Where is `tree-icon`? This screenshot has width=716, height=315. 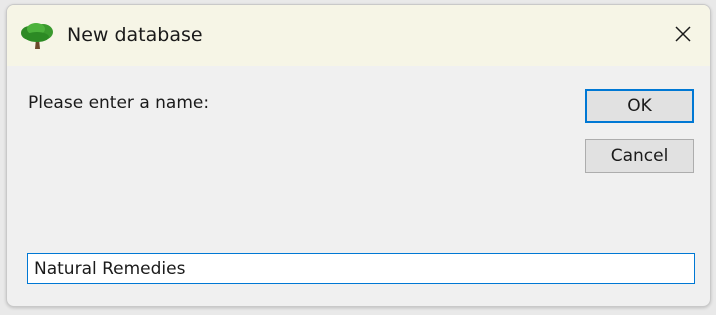
tree-icon is located at coordinates (37, 36).